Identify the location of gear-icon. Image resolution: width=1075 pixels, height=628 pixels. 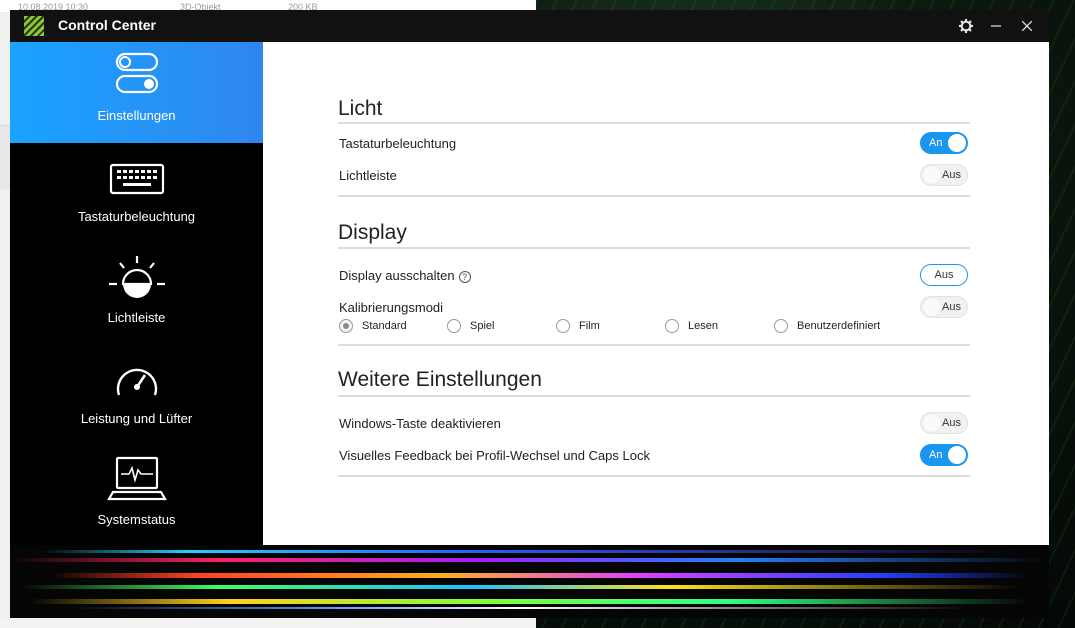
(966, 26).